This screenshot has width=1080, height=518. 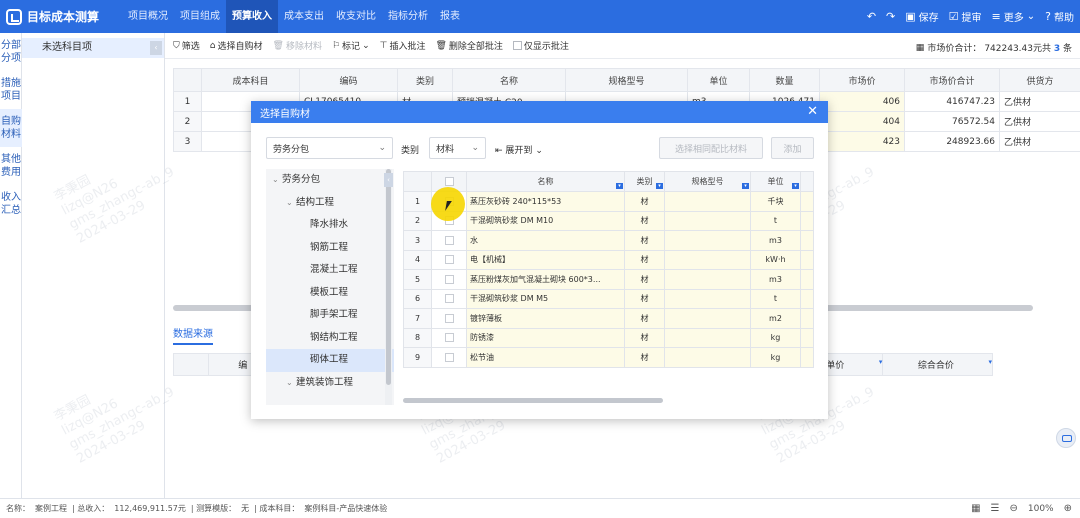 What do you see at coordinates (250, 80) in the screenshot?
I see `grid-header-subject: 成本科目` at bounding box center [250, 80].